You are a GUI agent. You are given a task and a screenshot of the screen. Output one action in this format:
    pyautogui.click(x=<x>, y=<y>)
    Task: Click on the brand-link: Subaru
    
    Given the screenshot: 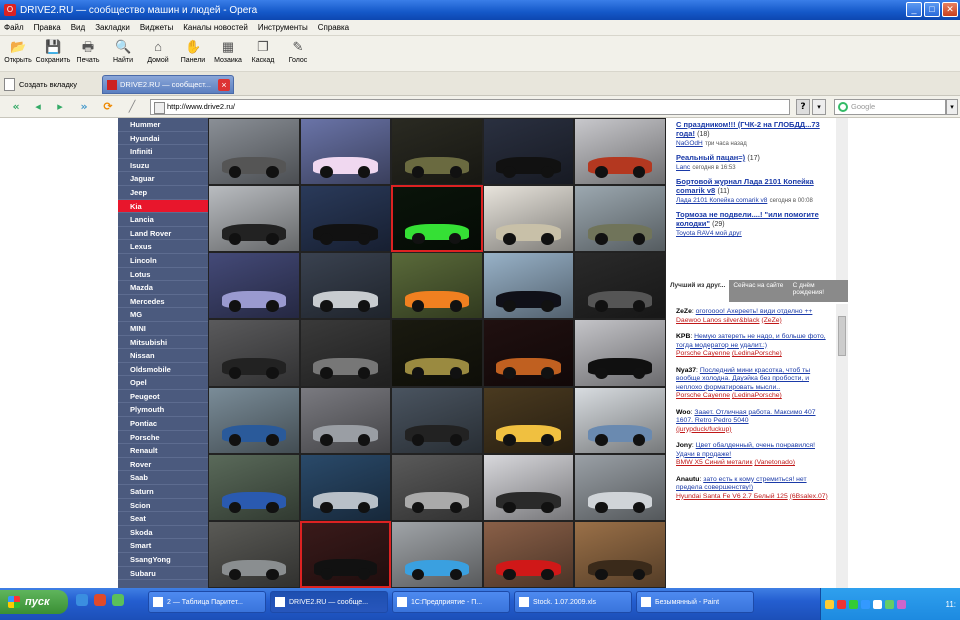 What is the action you would take?
    pyautogui.click(x=163, y=574)
    